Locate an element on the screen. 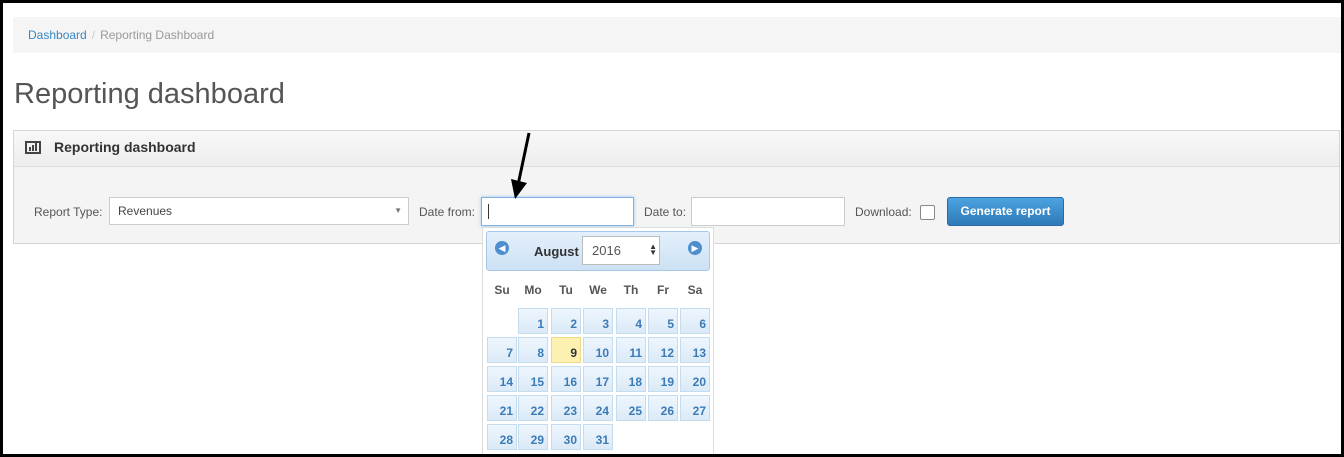  weekday-header: Th is located at coordinates (631, 290).